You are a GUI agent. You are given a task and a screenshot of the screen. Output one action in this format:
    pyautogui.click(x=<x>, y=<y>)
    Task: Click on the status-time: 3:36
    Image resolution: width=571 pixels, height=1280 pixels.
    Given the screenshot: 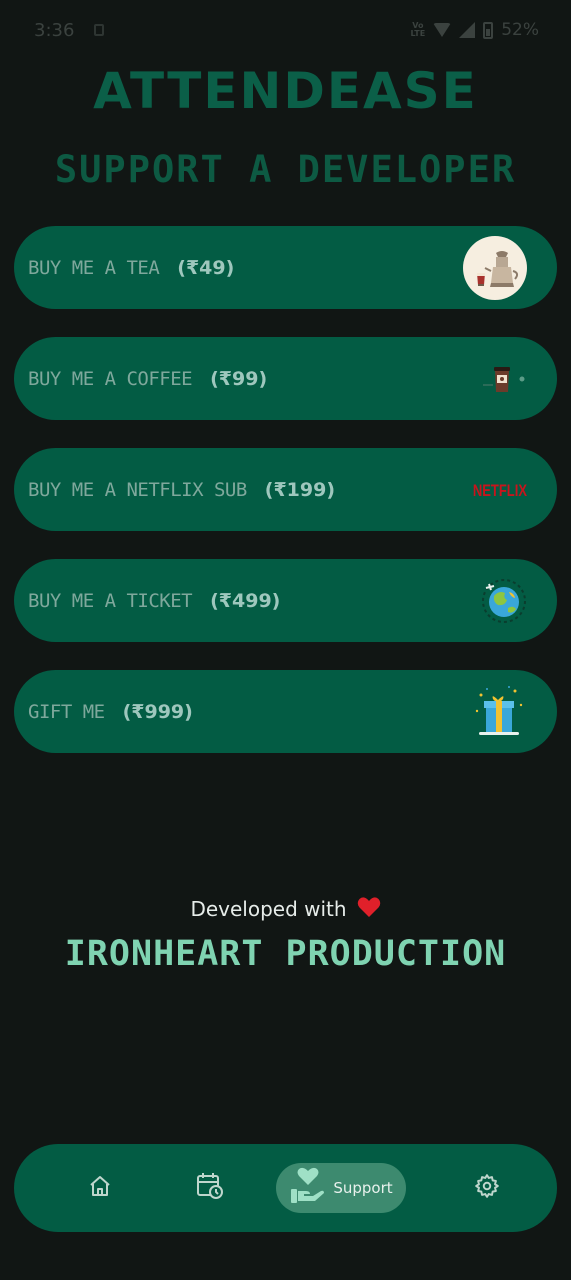 What is the action you would take?
    pyautogui.click(x=54, y=30)
    